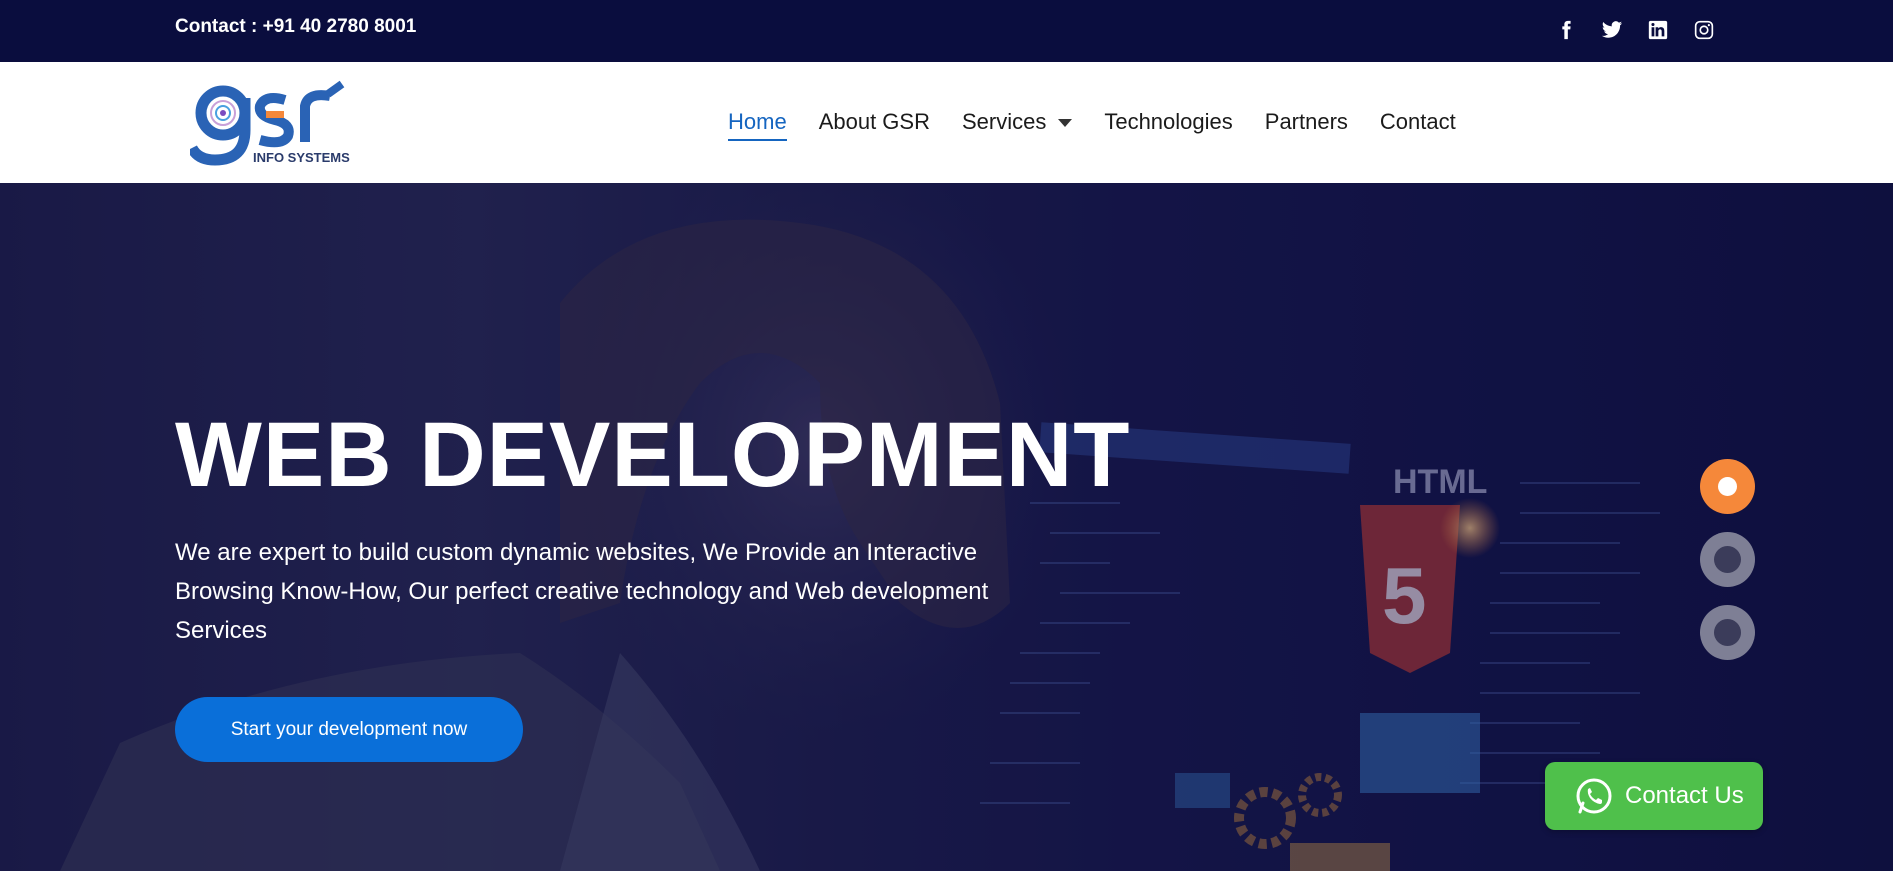 The height and width of the screenshot is (871, 1893). Describe the element at coordinates (1704, 30) in the screenshot. I see `instagram-icon` at that location.